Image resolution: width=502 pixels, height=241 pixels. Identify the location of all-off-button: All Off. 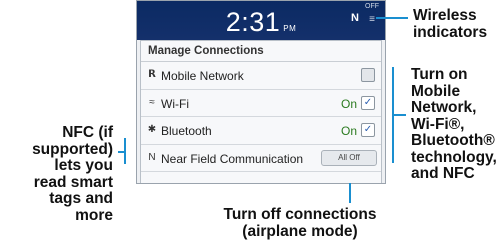
(349, 158).